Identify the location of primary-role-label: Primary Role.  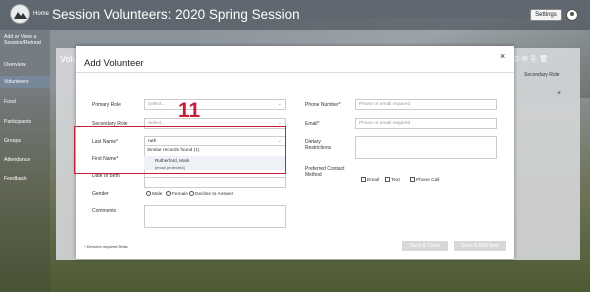
(106, 105).